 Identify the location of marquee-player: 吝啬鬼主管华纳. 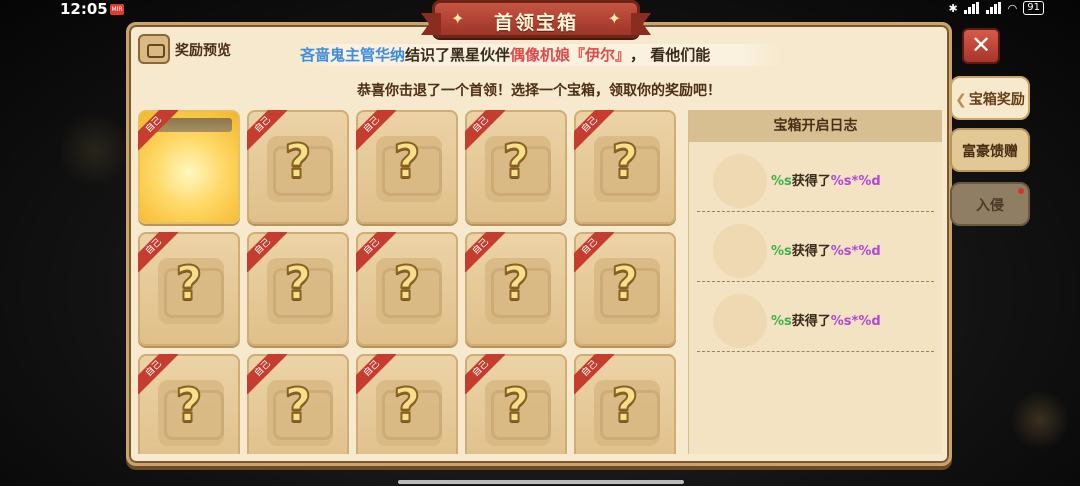
(353, 55).